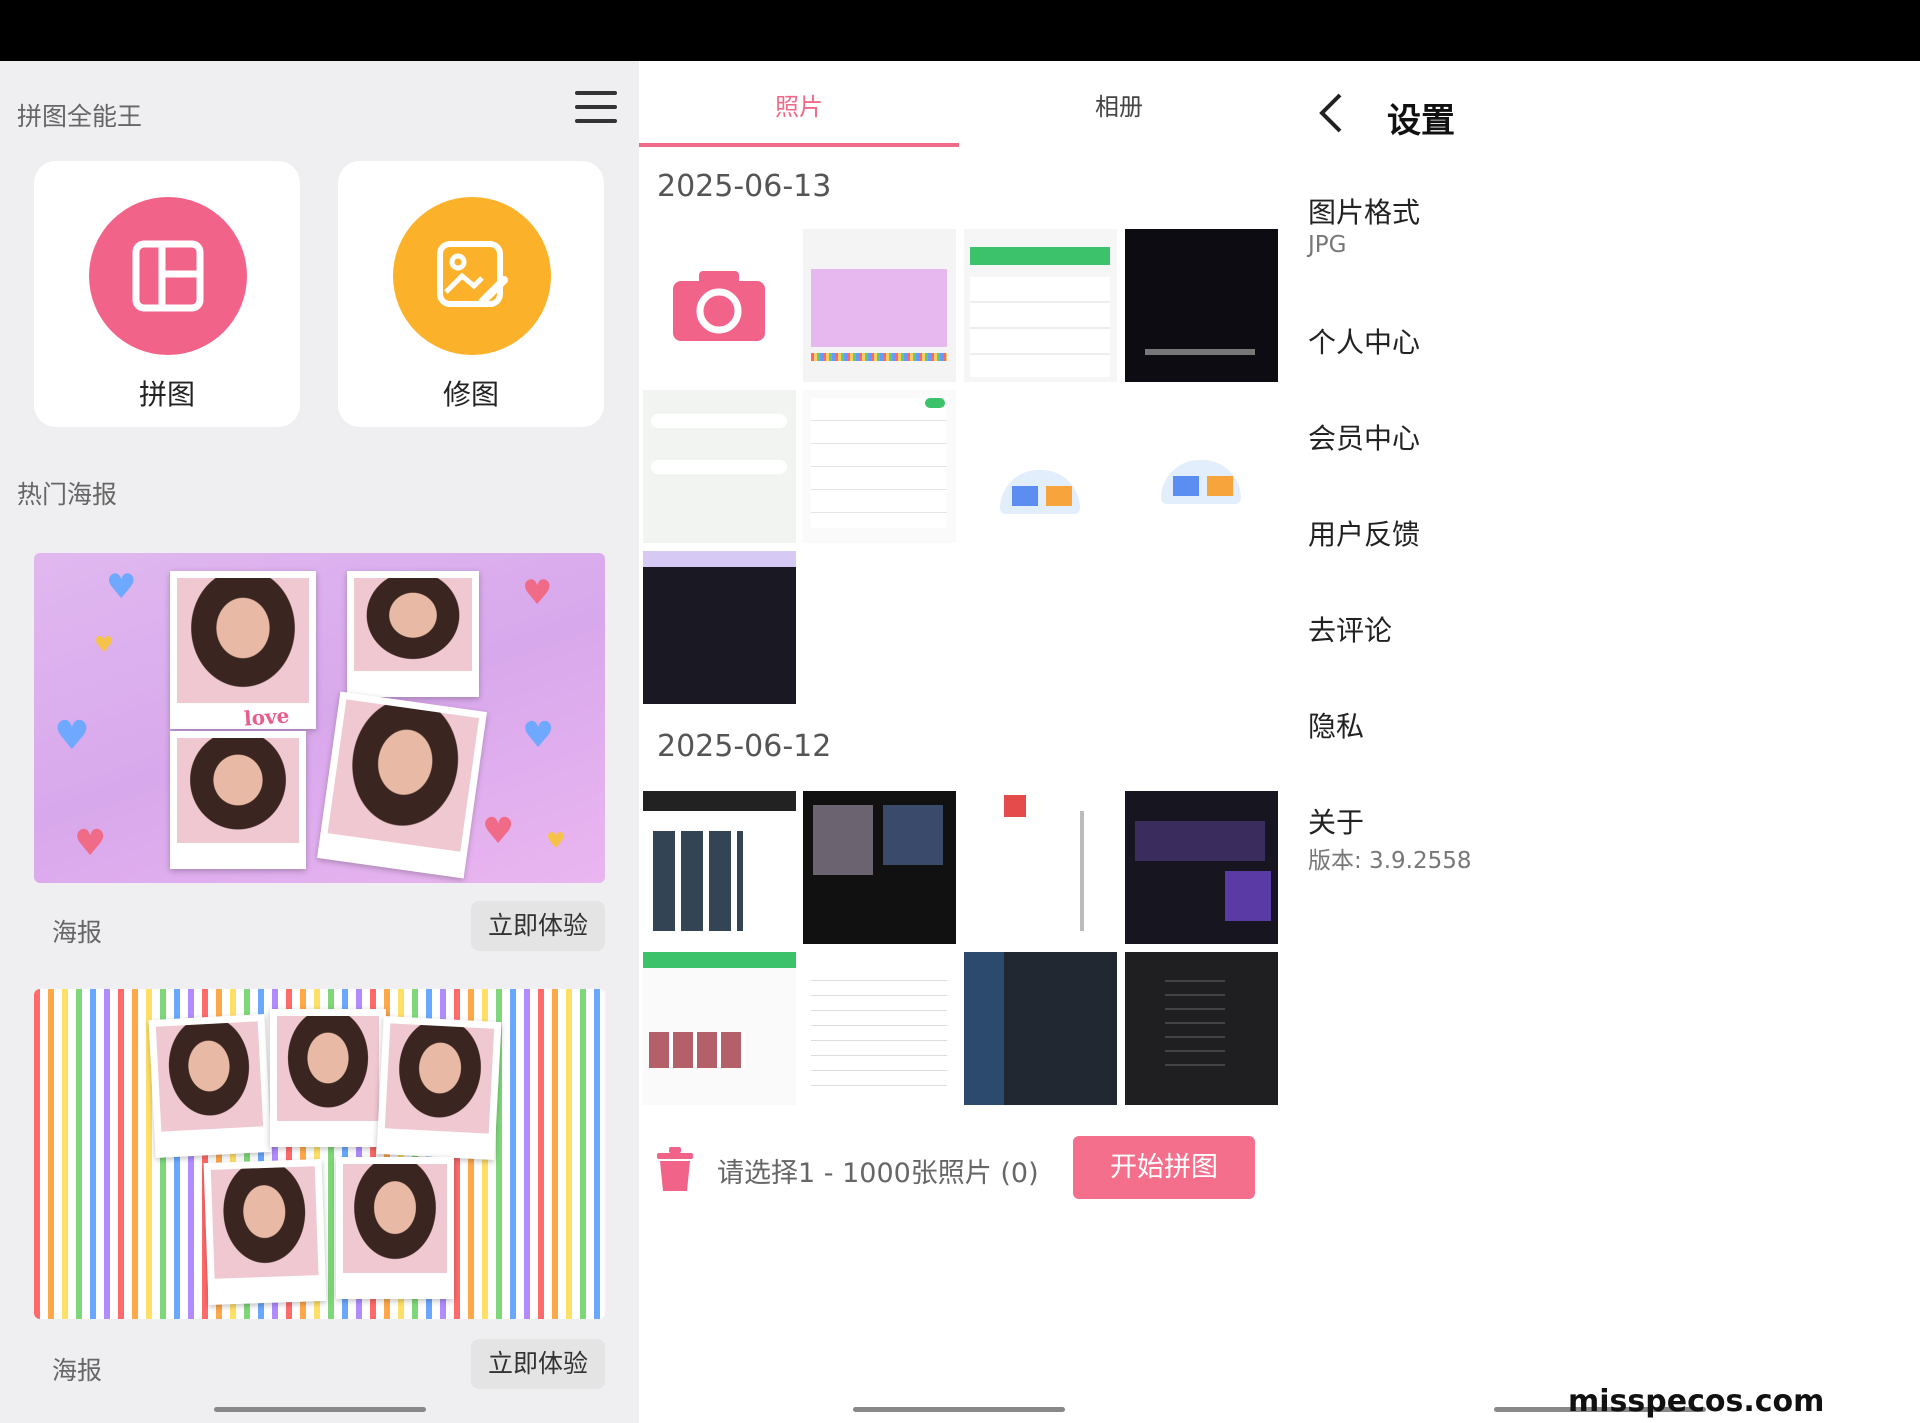 This screenshot has width=1920, height=1423. Describe the element at coordinates (67, 494) in the screenshot. I see `section-title: 热门海报` at that location.